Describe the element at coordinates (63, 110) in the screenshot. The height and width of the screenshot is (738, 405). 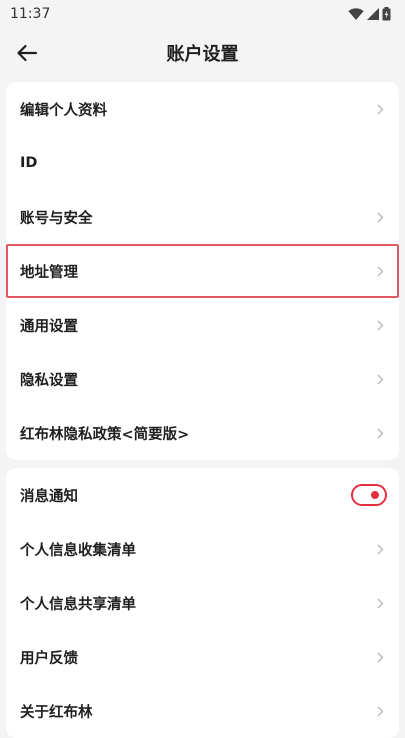
I see `menu-item-label: 编辑个人资料` at that location.